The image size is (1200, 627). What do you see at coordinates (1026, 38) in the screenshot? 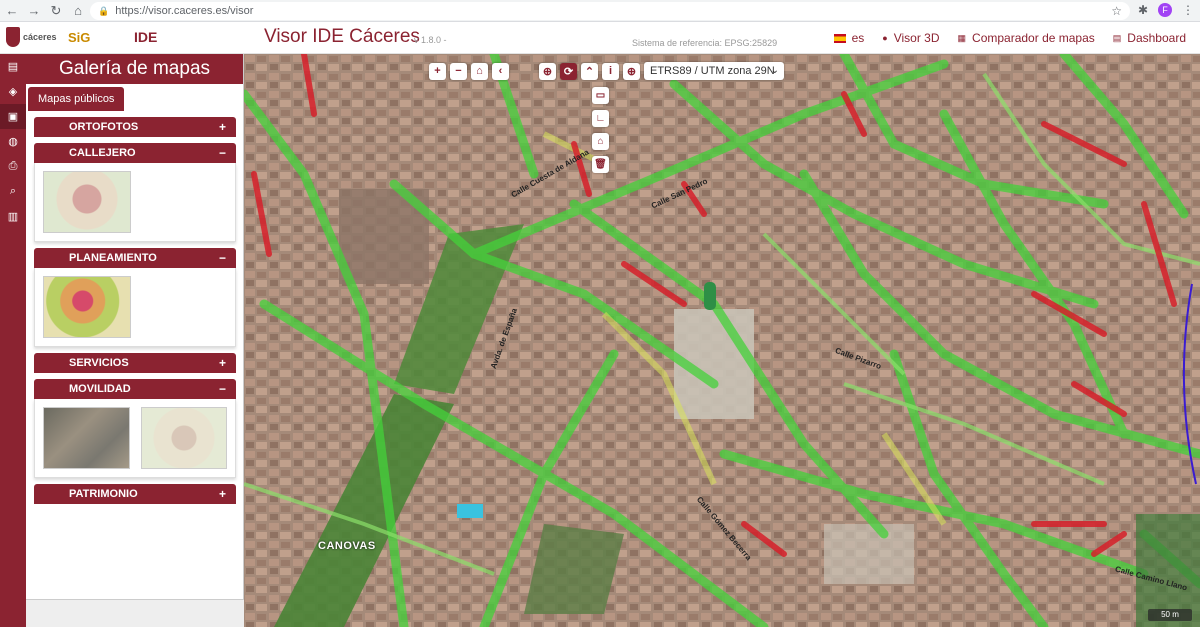
I see `comparador-mapas-link: ▦ Comparador de mapas` at bounding box center [1026, 38].